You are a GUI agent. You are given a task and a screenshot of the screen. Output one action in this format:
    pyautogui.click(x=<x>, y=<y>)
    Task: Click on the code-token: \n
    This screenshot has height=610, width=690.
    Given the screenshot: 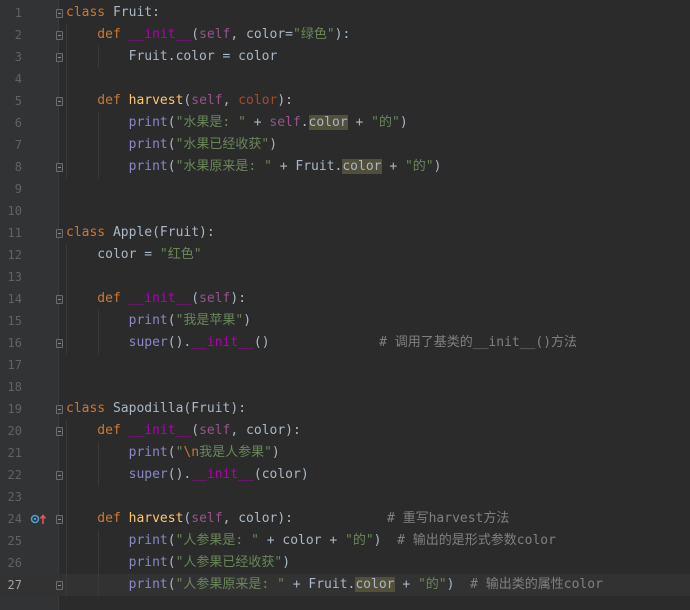 What is the action you would take?
    pyautogui.click(x=191, y=452)
    